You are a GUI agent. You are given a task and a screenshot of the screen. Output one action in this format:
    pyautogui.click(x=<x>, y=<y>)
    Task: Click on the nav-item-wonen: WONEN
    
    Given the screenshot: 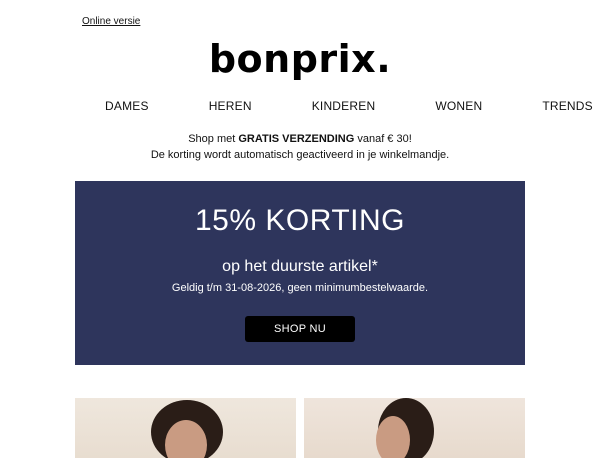 What is the action you would take?
    pyautogui.click(x=458, y=106)
    